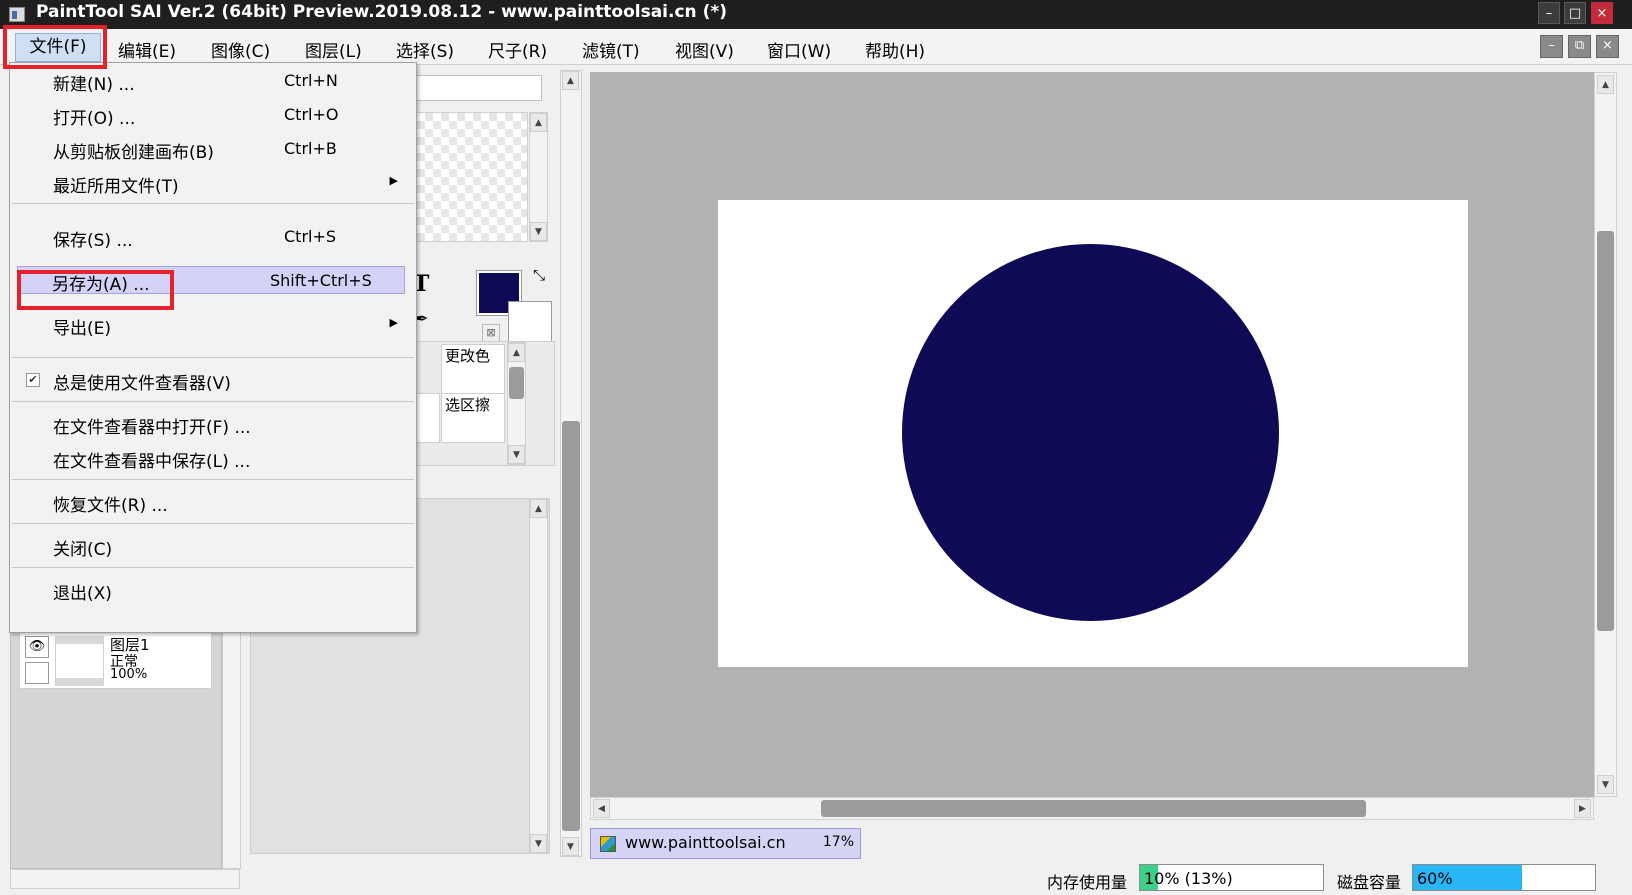 The image size is (1632, 895). What do you see at coordinates (310, 236) in the screenshot?
I see `menu-item-save-shortcut: Ctrl+S` at bounding box center [310, 236].